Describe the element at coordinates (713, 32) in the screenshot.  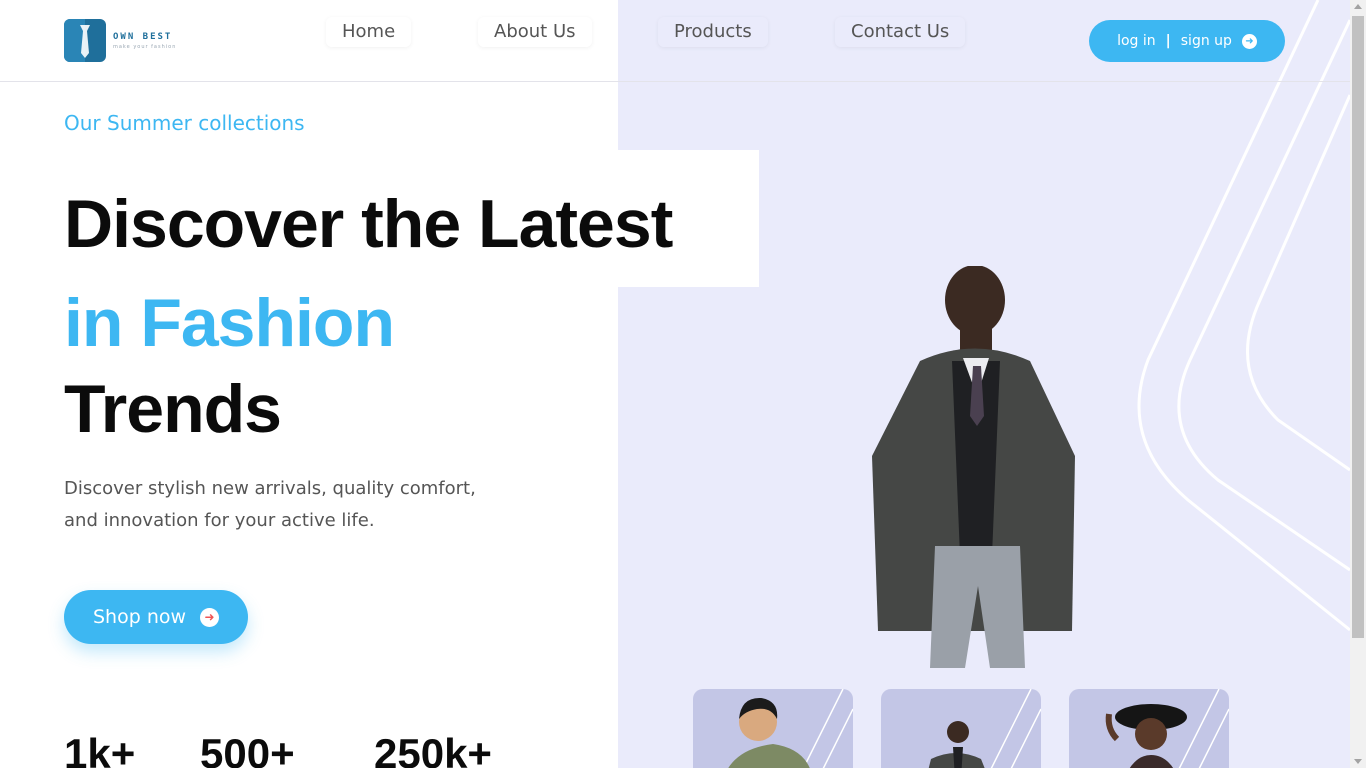
I see `nav-products: Products` at that location.